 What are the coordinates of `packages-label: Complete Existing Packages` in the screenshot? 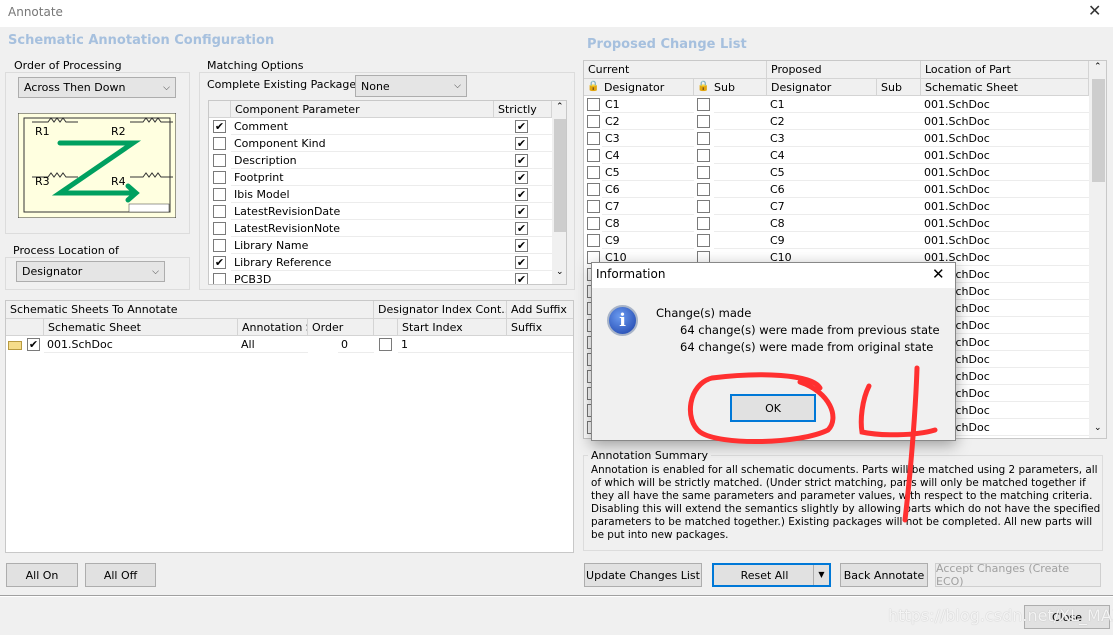 It's located at (284, 84).